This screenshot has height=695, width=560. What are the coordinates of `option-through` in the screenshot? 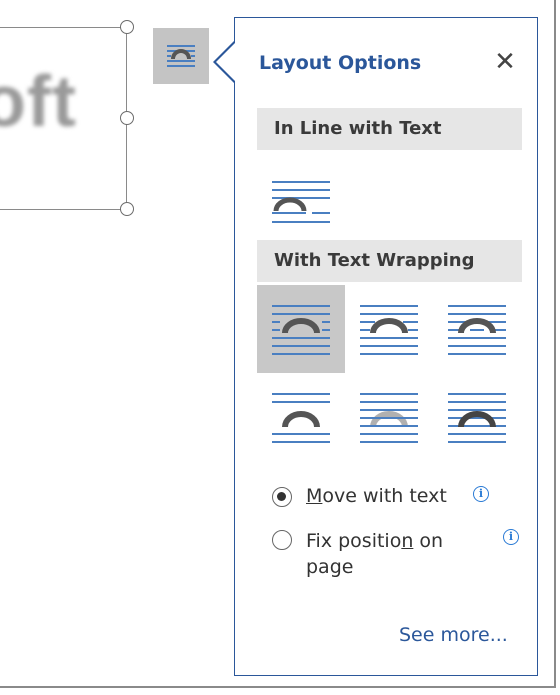 It's located at (477, 329).